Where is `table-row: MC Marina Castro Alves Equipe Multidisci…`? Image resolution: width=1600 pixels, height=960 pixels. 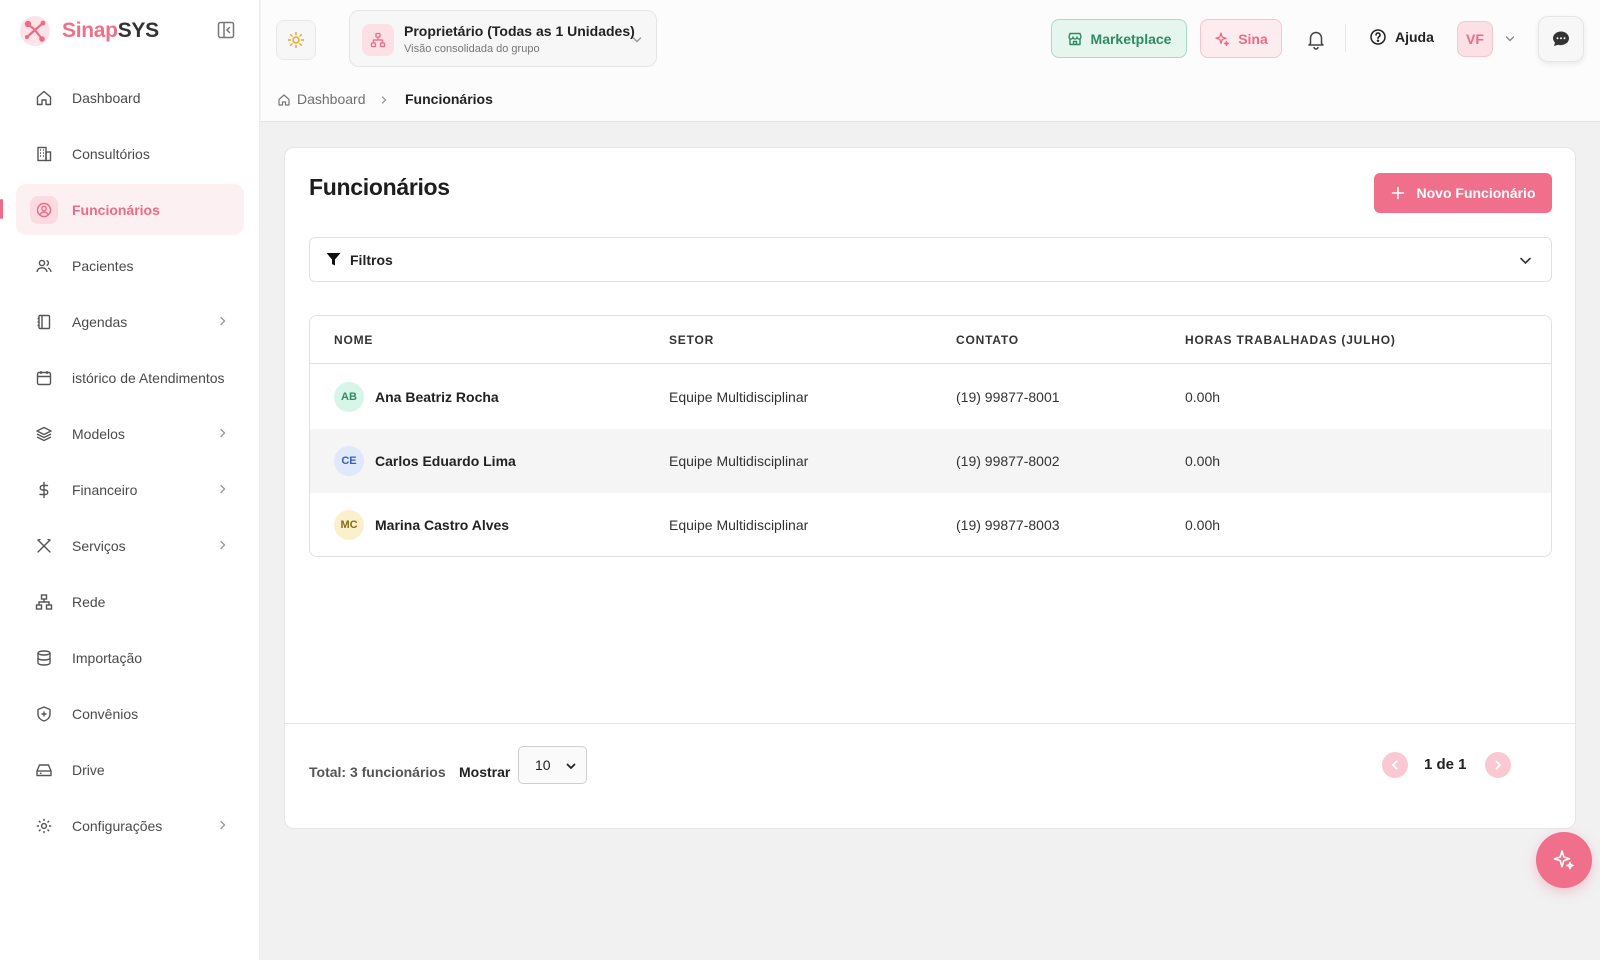
table-row: MC Marina Castro Alves Equipe Multidisci… is located at coordinates (930, 524).